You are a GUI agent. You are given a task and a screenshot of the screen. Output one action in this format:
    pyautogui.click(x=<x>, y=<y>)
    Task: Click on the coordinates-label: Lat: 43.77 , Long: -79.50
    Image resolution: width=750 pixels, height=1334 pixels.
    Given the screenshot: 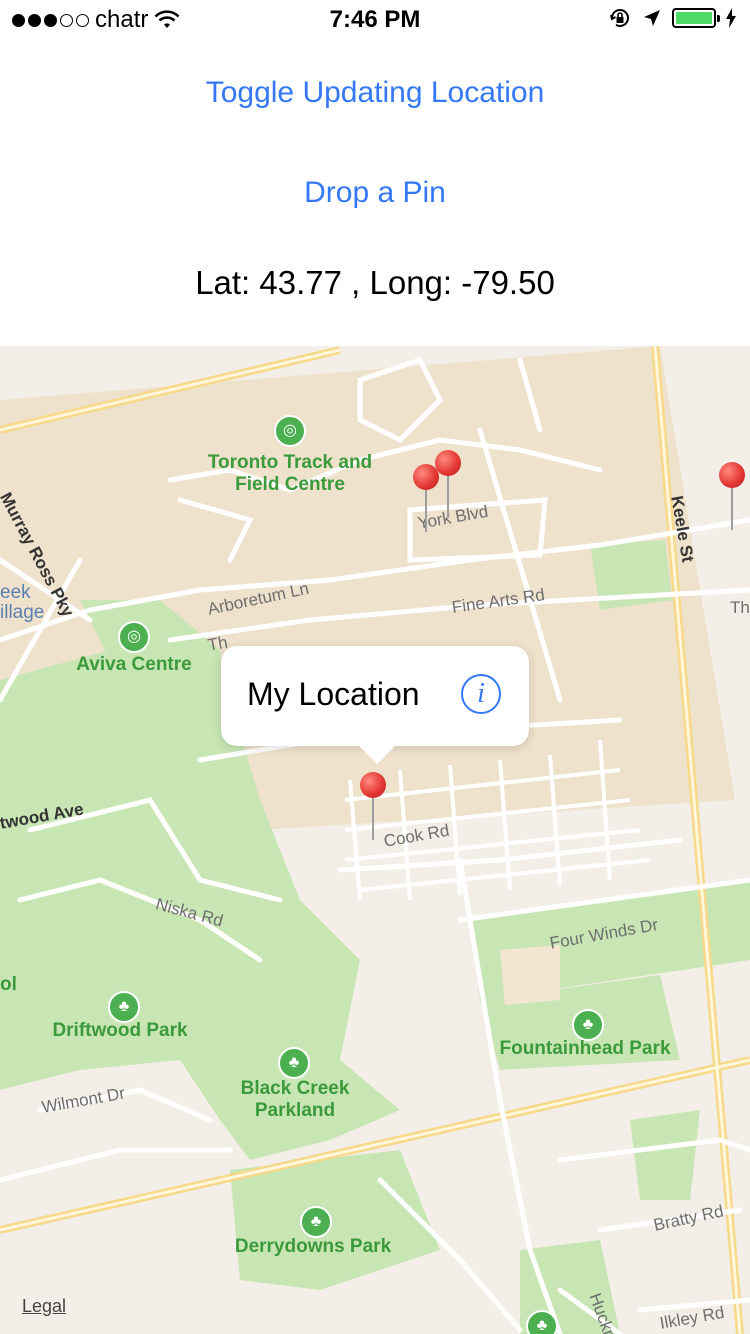 What is the action you would take?
    pyautogui.click(x=375, y=282)
    